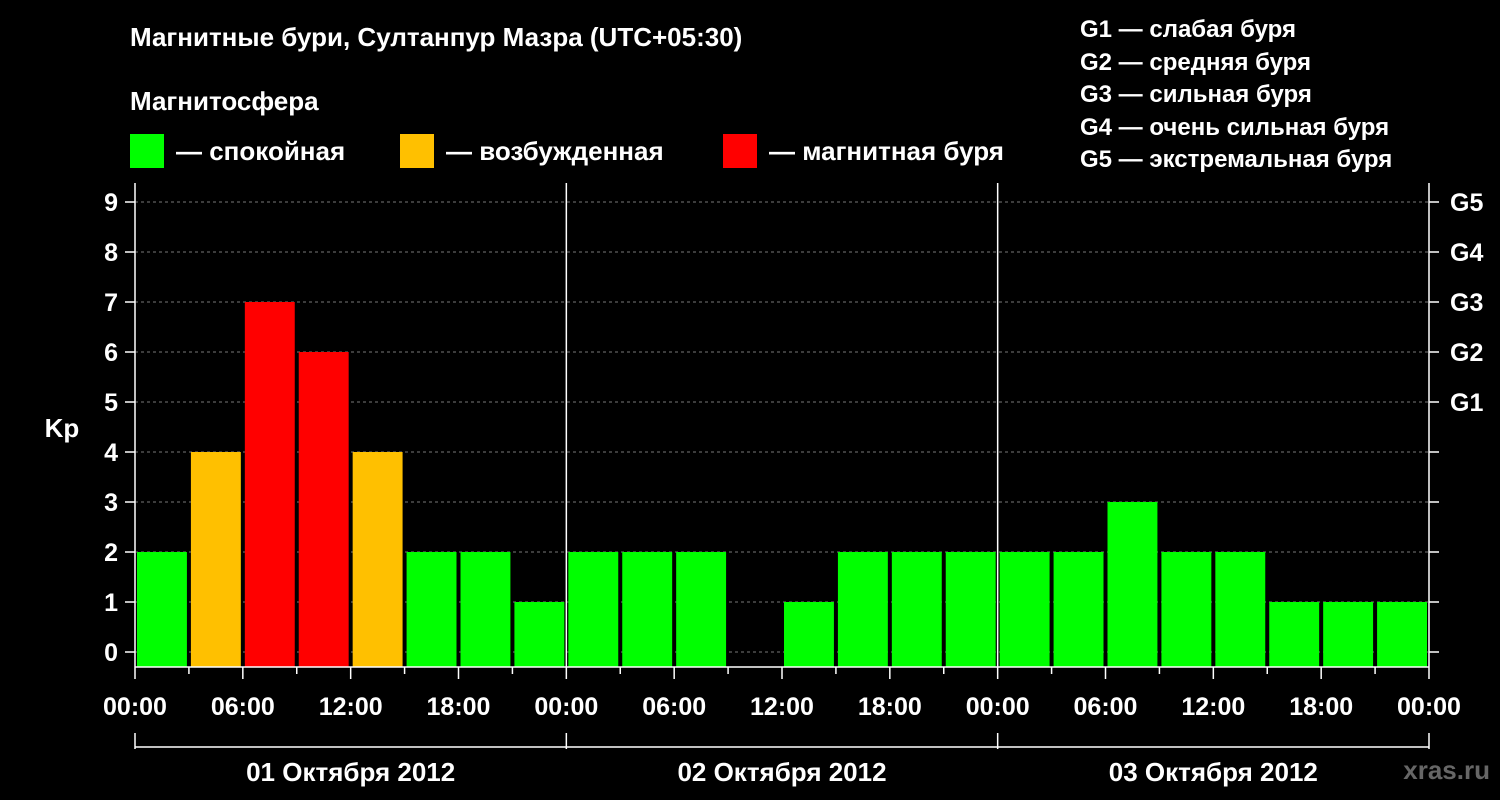 The height and width of the screenshot is (800, 1500). What do you see at coordinates (1466, 253) in the screenshot?
I see `g-scale-label-g4: G4` at bounding box center [1466, 253].